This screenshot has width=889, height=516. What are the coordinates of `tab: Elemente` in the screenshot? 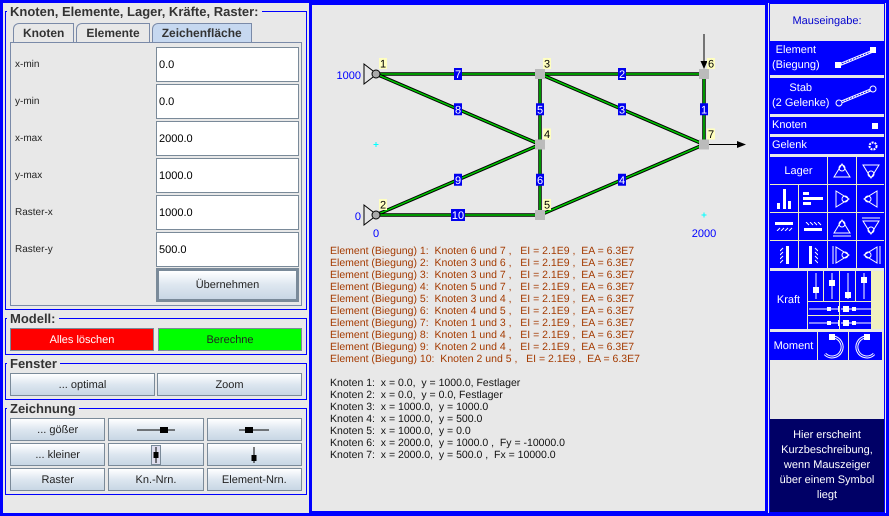 It's located at (113, 32).